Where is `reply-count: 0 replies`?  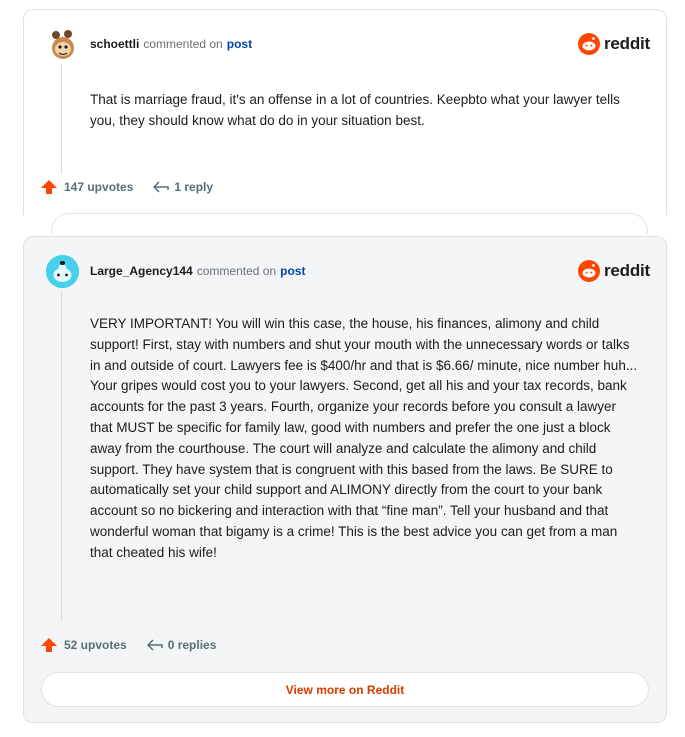 reply-count: 0 replies is located at coordinates (192, 645).